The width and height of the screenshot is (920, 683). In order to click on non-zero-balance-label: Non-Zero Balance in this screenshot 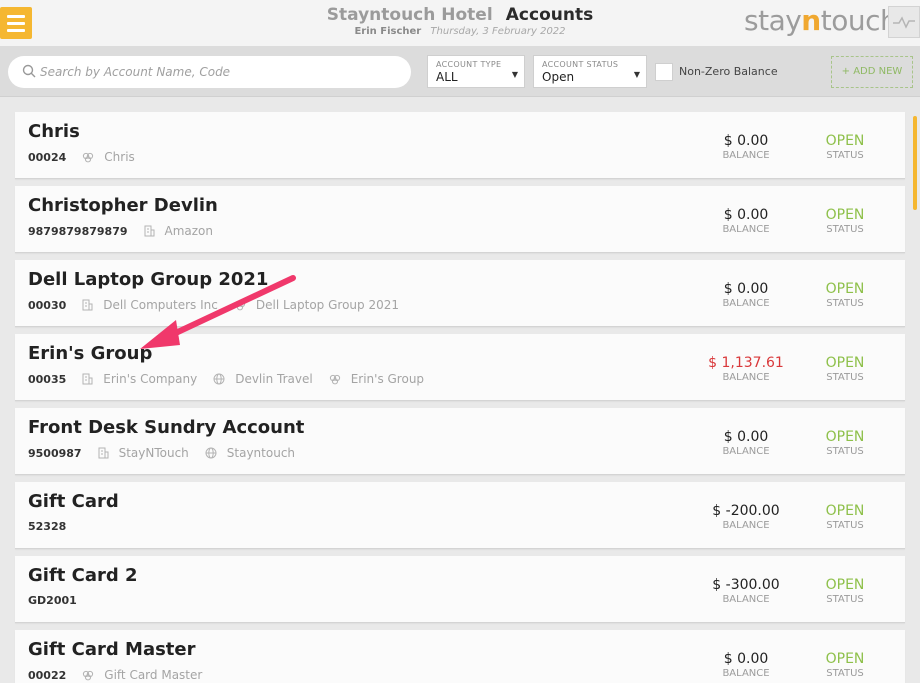, I will do `click(728, 71)`.